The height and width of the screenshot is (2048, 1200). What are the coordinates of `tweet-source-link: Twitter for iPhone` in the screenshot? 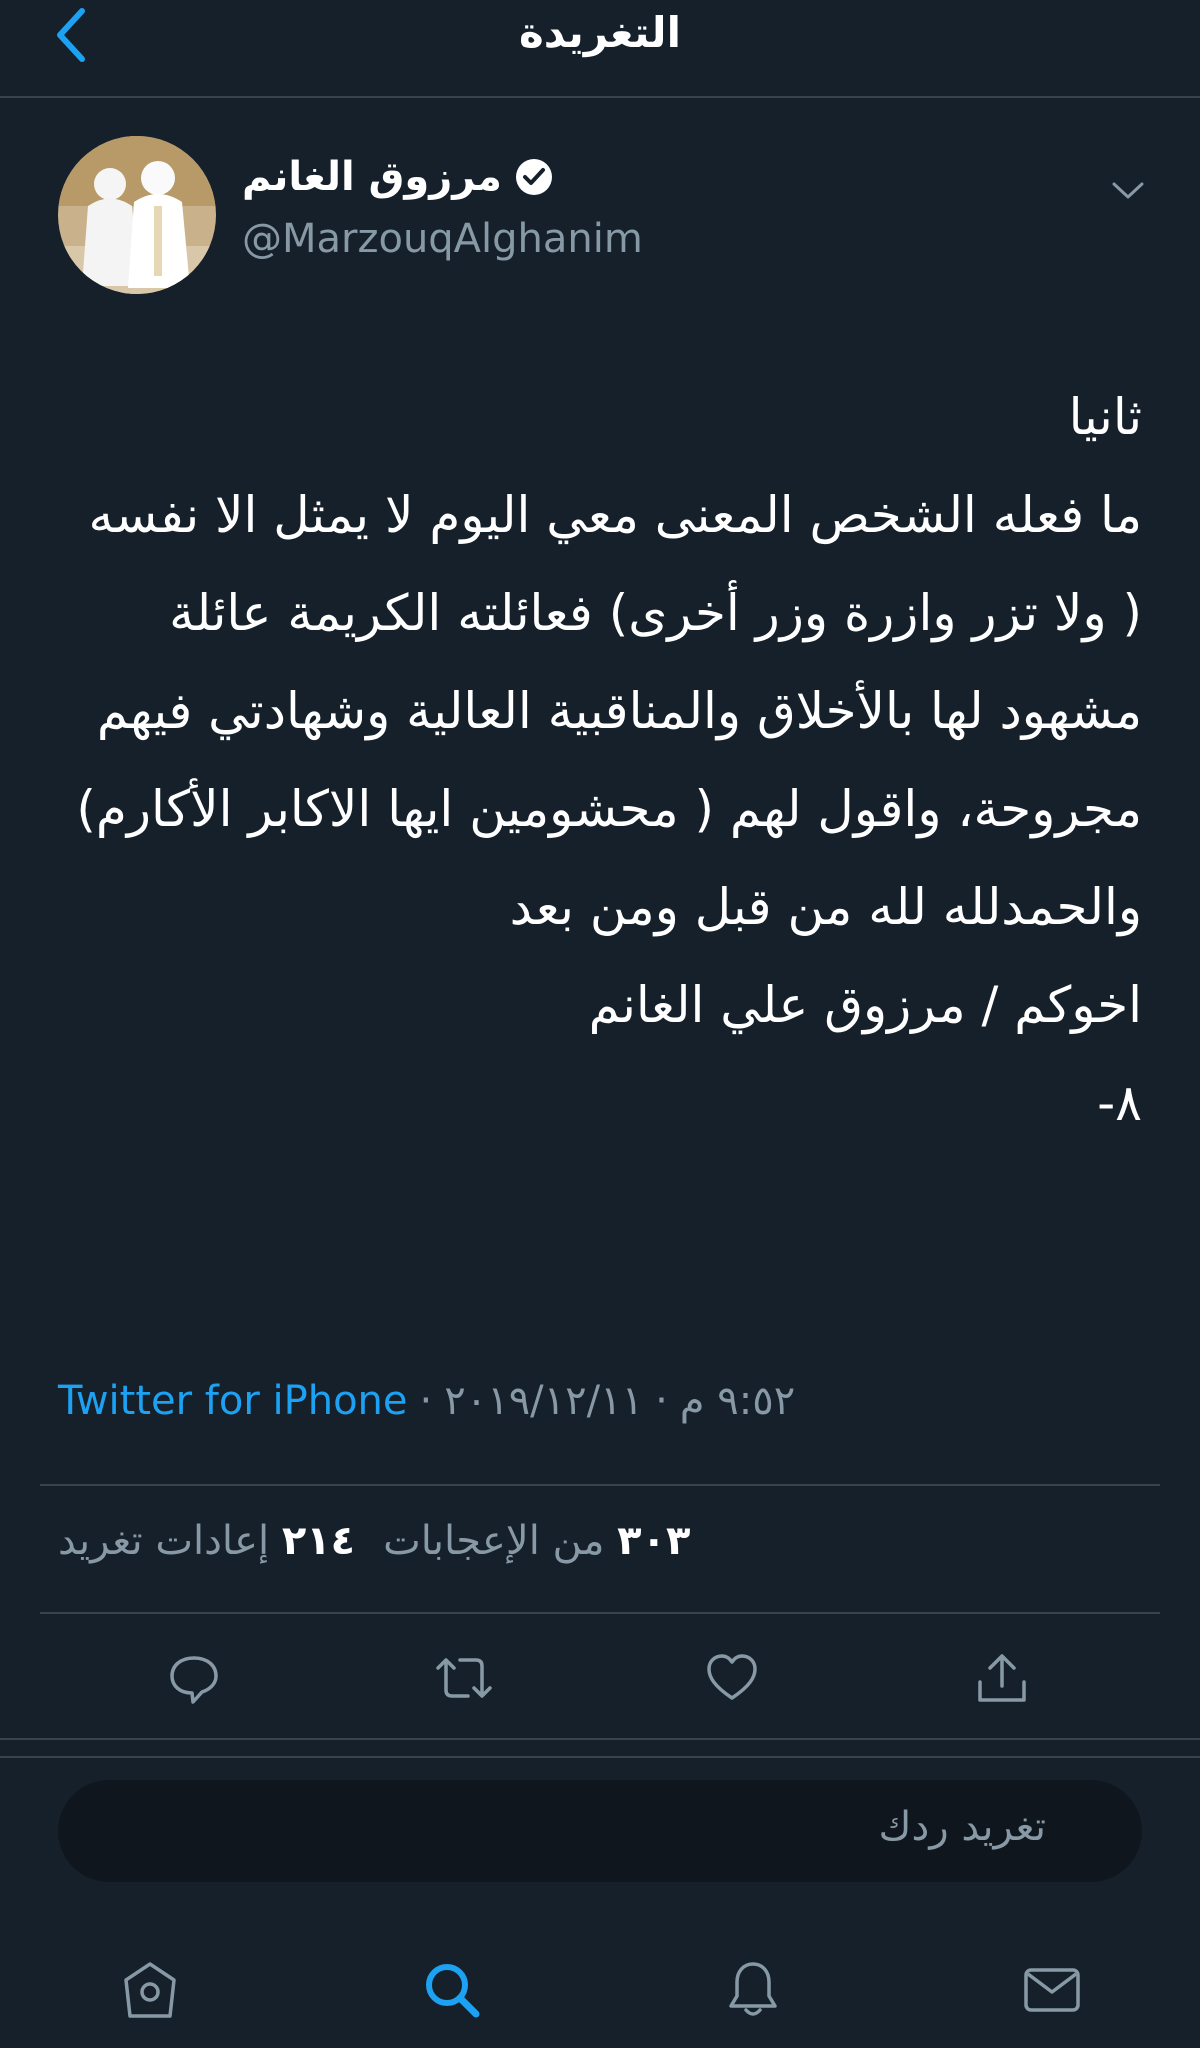 It's located at (233, 1401).